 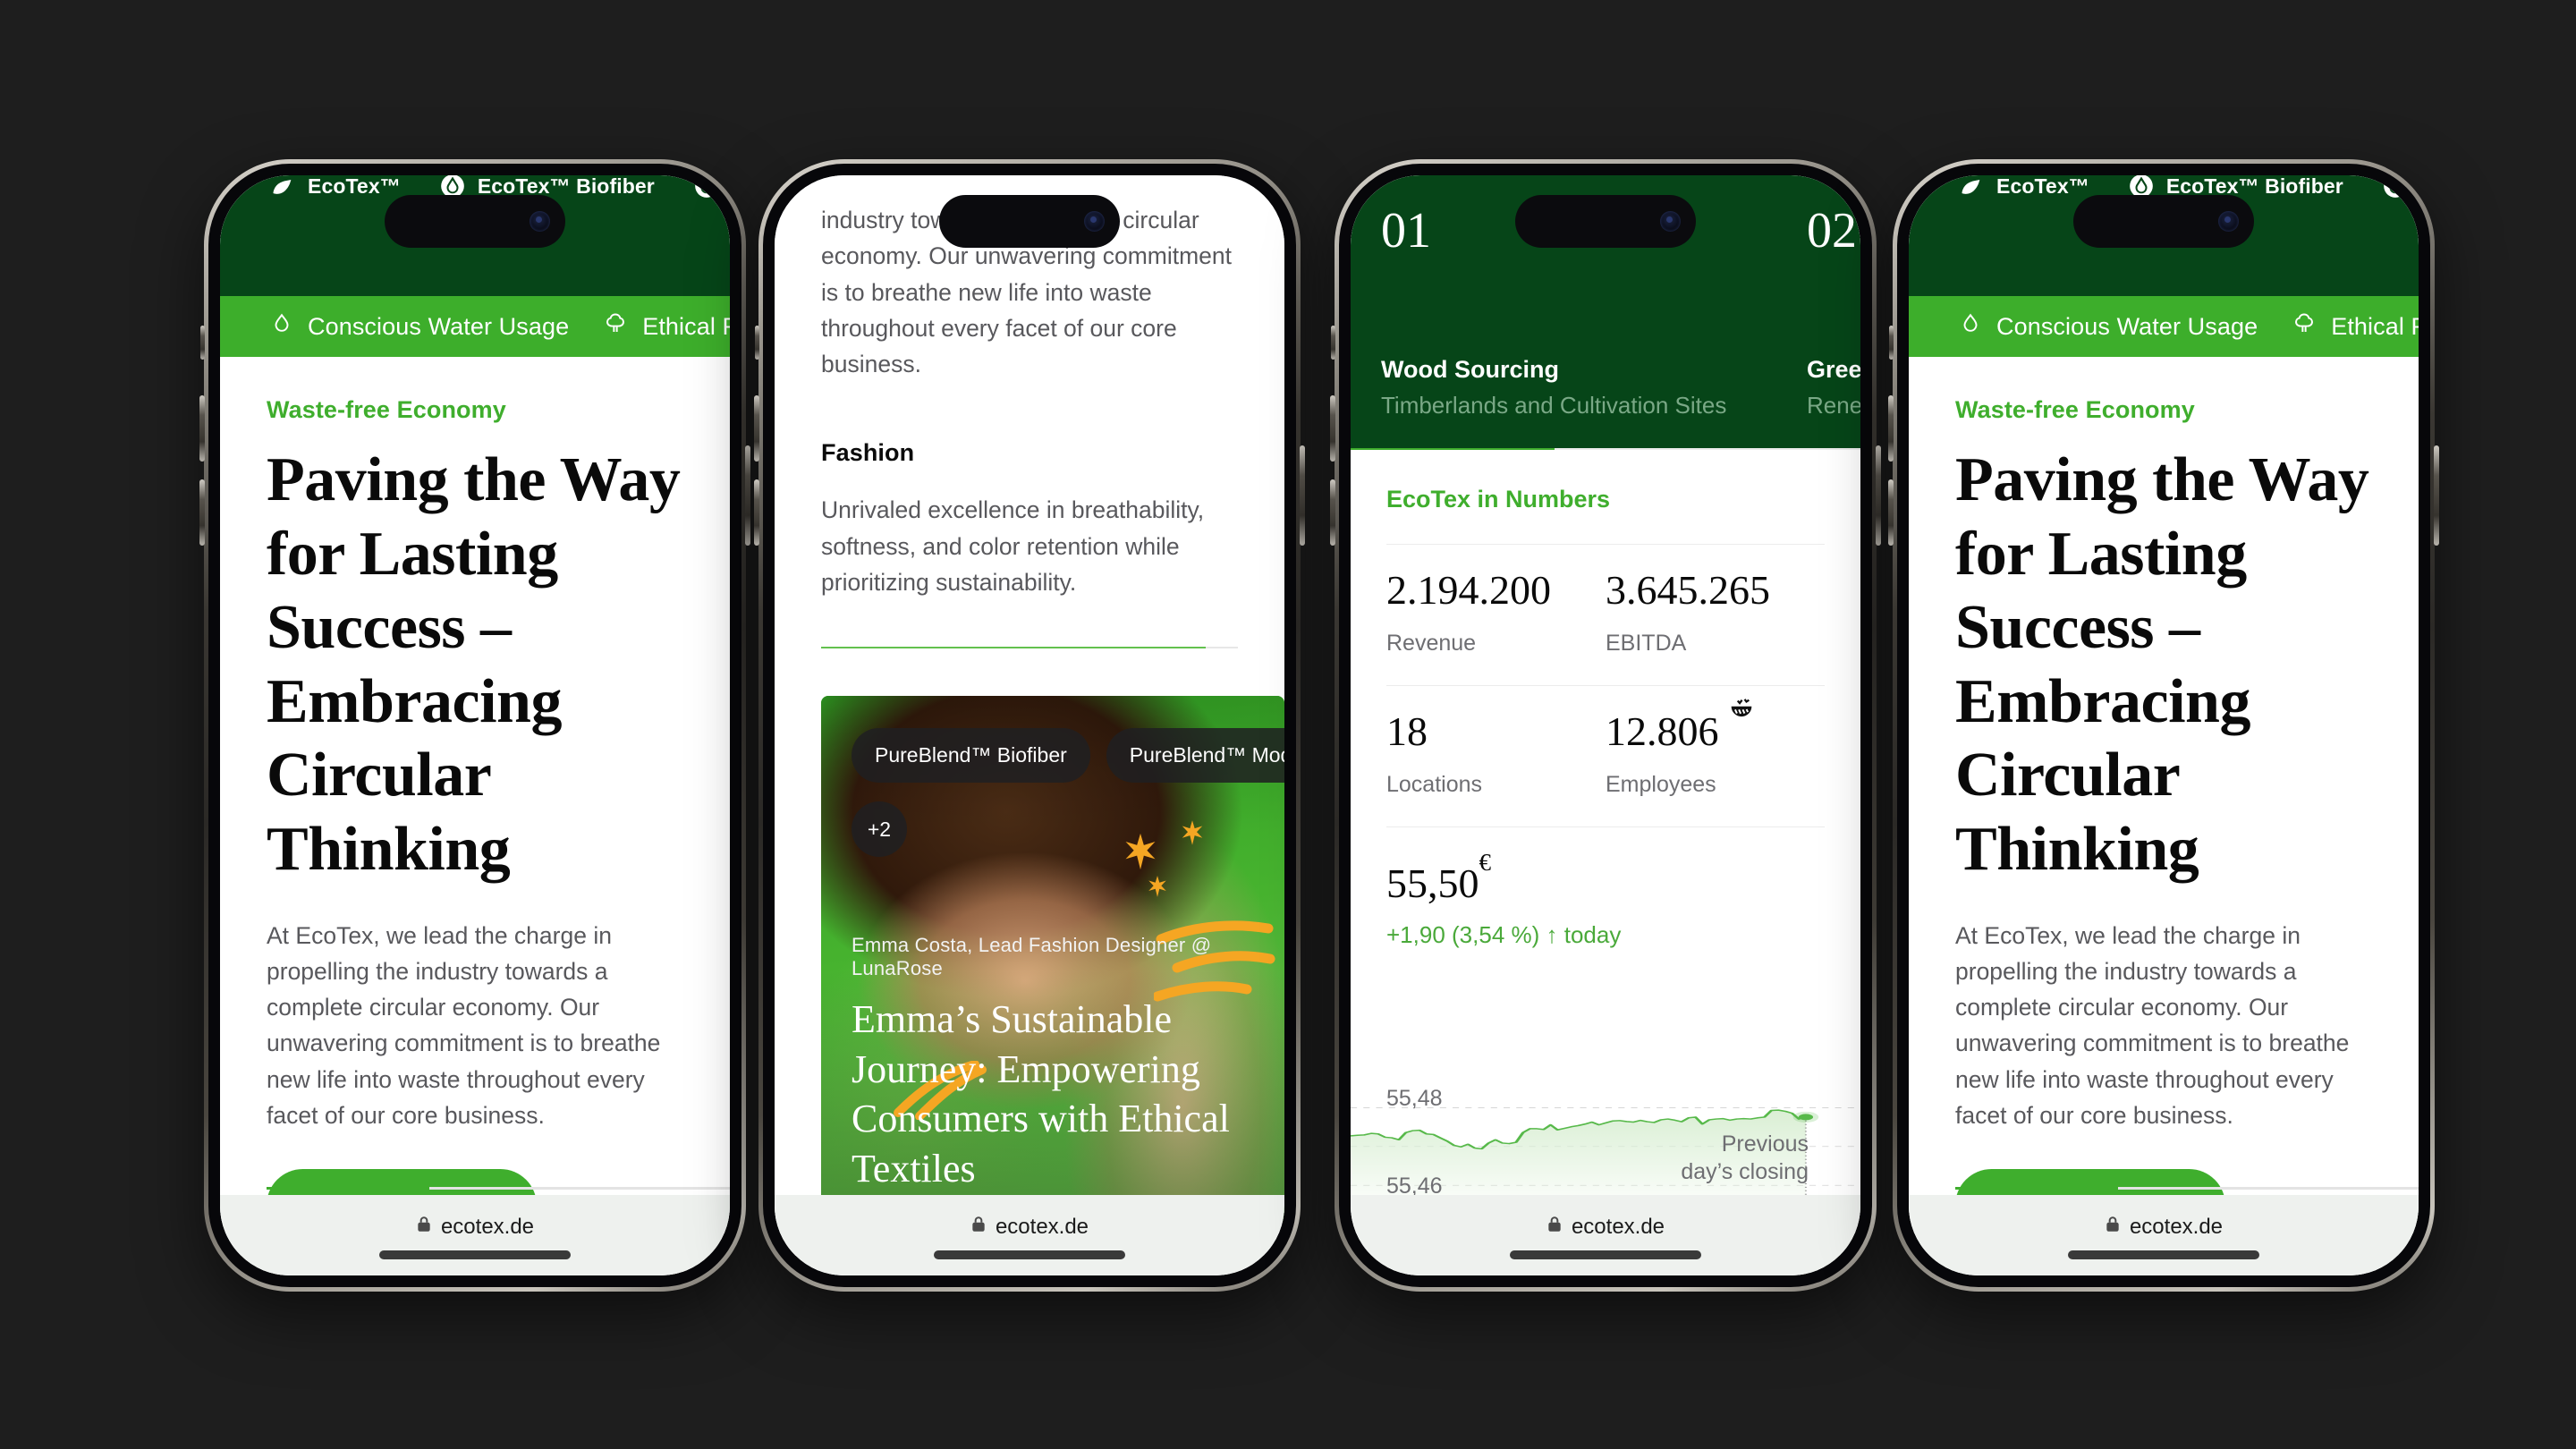 What do you see at coordinates (2304, 327) in the screenshot?
I see `recycle-tree-icon` at bounding box center [2304, 327].